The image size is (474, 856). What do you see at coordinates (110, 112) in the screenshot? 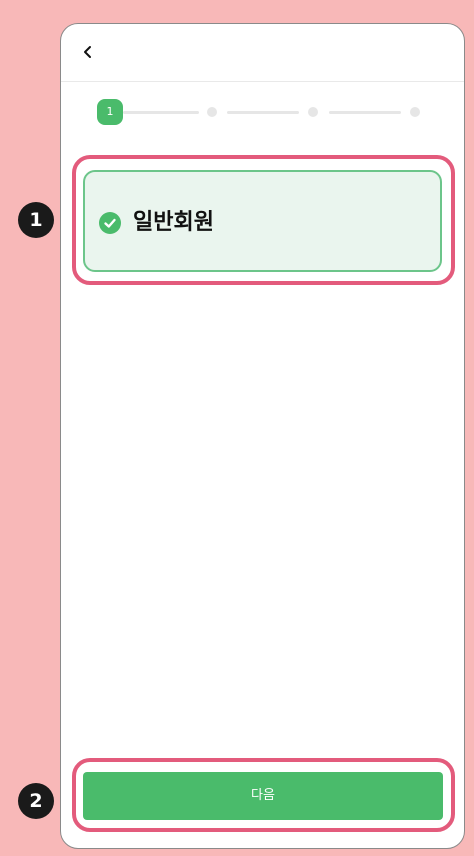
I see `step-current-badge: 1` at bounding box center [110, 112].